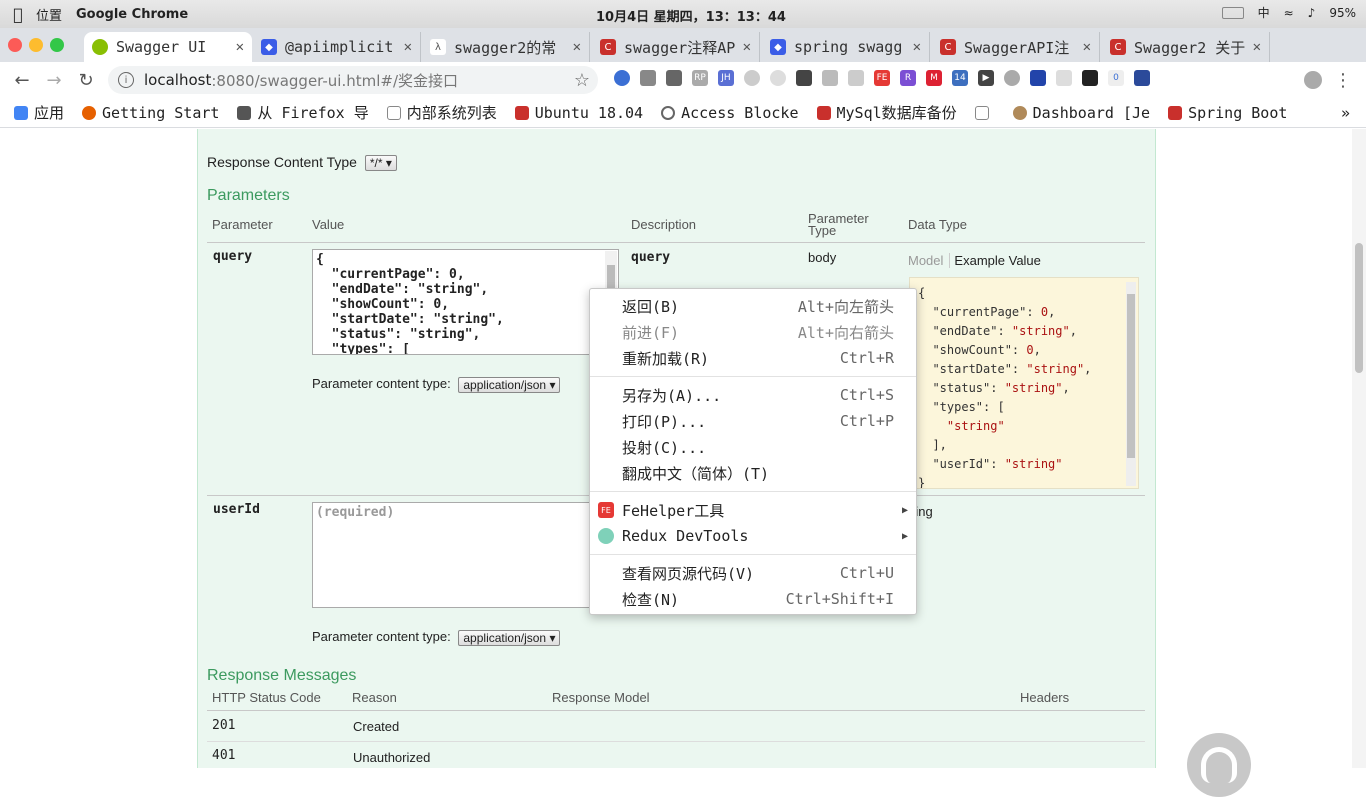 The image size is (1366, 797). What do you see at coordinates (753, 421) in the screenshot?
I see `menu-item-print: 打印(P)... Ctrl+P` at bounding box center [753, 421].